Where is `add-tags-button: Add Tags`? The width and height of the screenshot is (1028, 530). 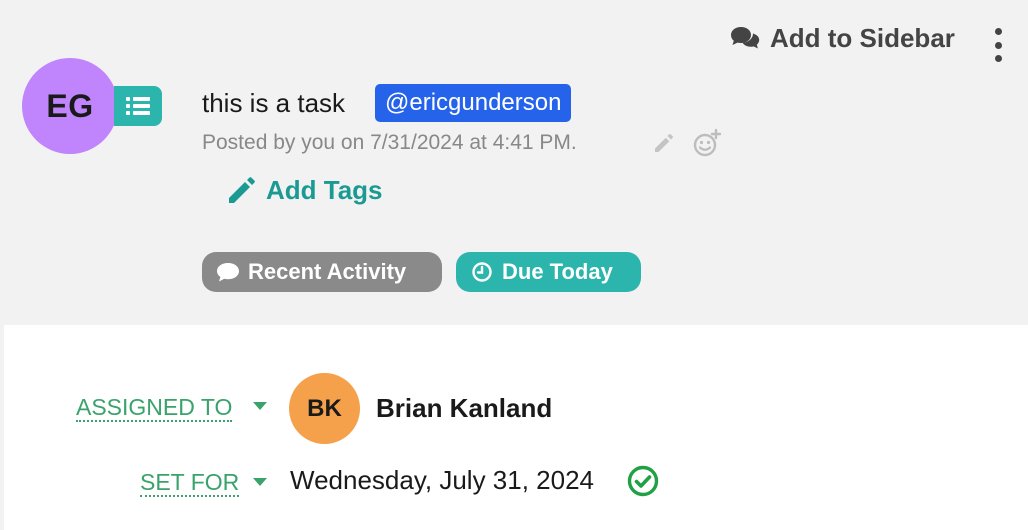
add-tags-button: Add Tags is located at coordinates (304, 190).